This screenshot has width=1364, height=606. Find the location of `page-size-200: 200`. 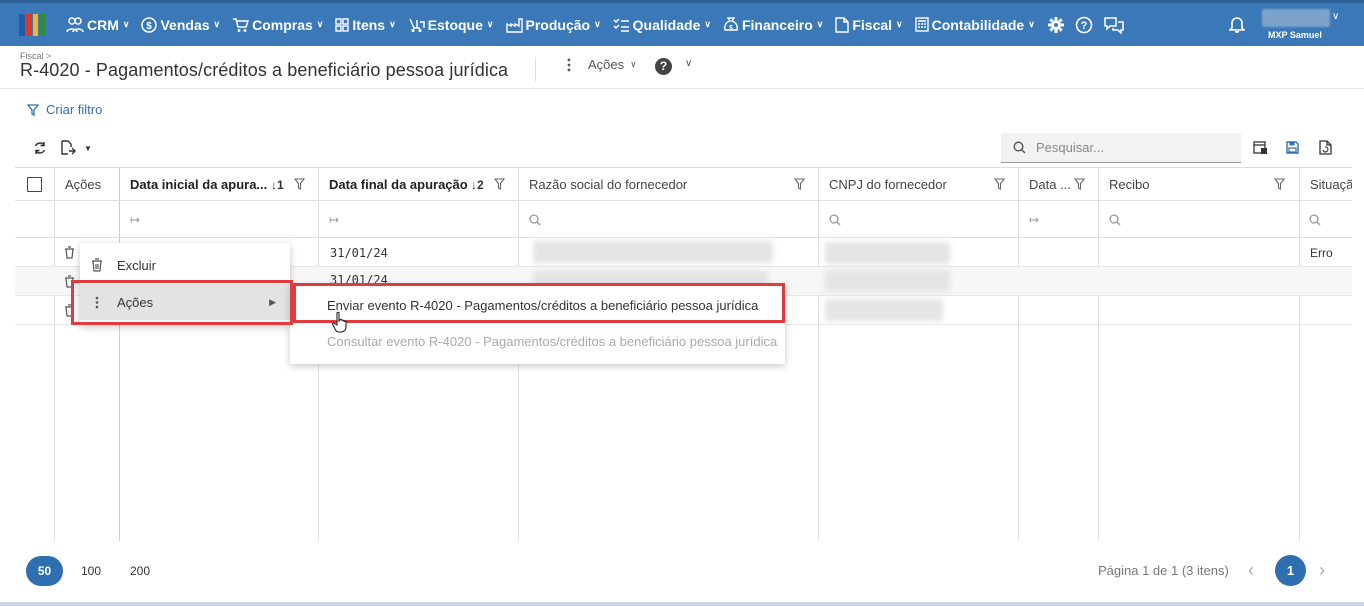

page-size-200: 200 is located at coordinates (140, 571).